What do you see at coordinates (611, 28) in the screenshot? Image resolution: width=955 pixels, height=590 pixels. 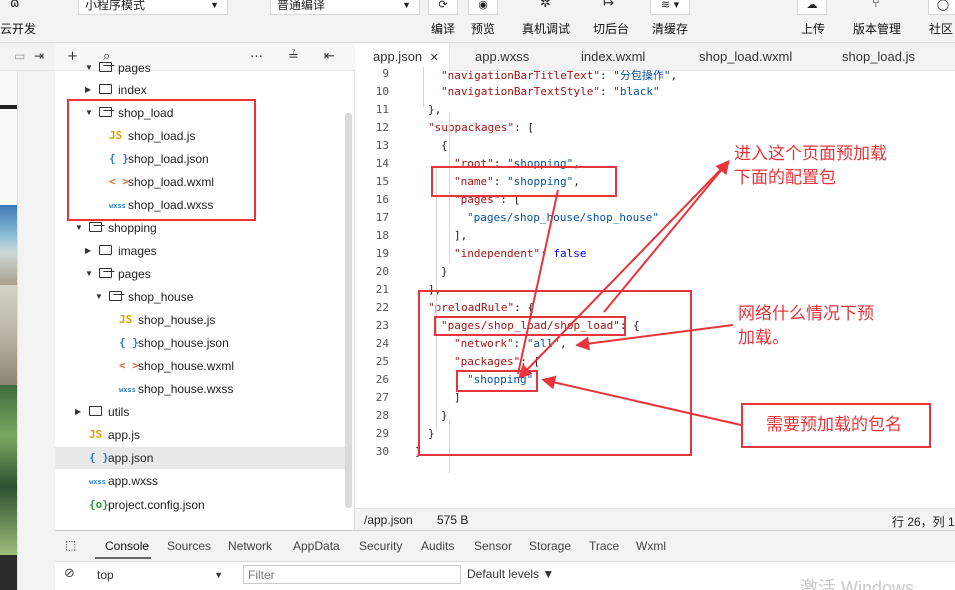 I see `background-button: 切后台` at bounding box center [611, 28].